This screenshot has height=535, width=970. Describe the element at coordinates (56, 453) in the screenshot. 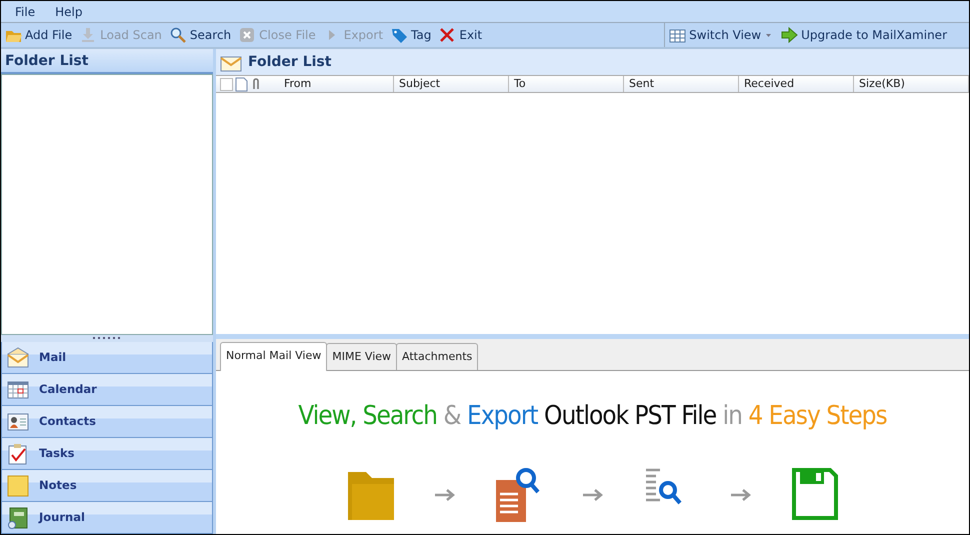

I see `nav-label: Tasks` at that location.